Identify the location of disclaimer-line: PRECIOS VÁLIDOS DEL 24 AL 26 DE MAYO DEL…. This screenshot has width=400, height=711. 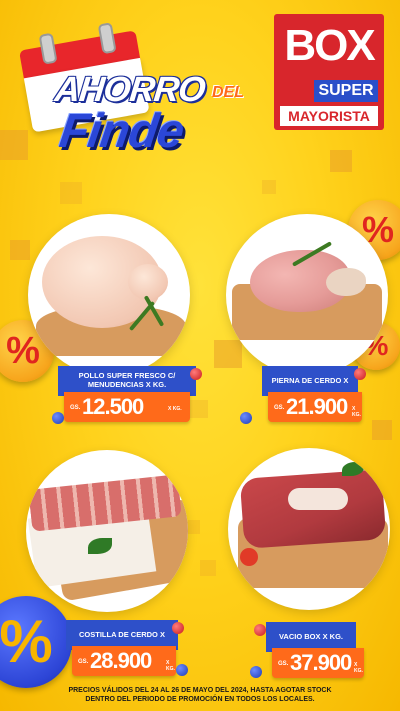
(200, 690).